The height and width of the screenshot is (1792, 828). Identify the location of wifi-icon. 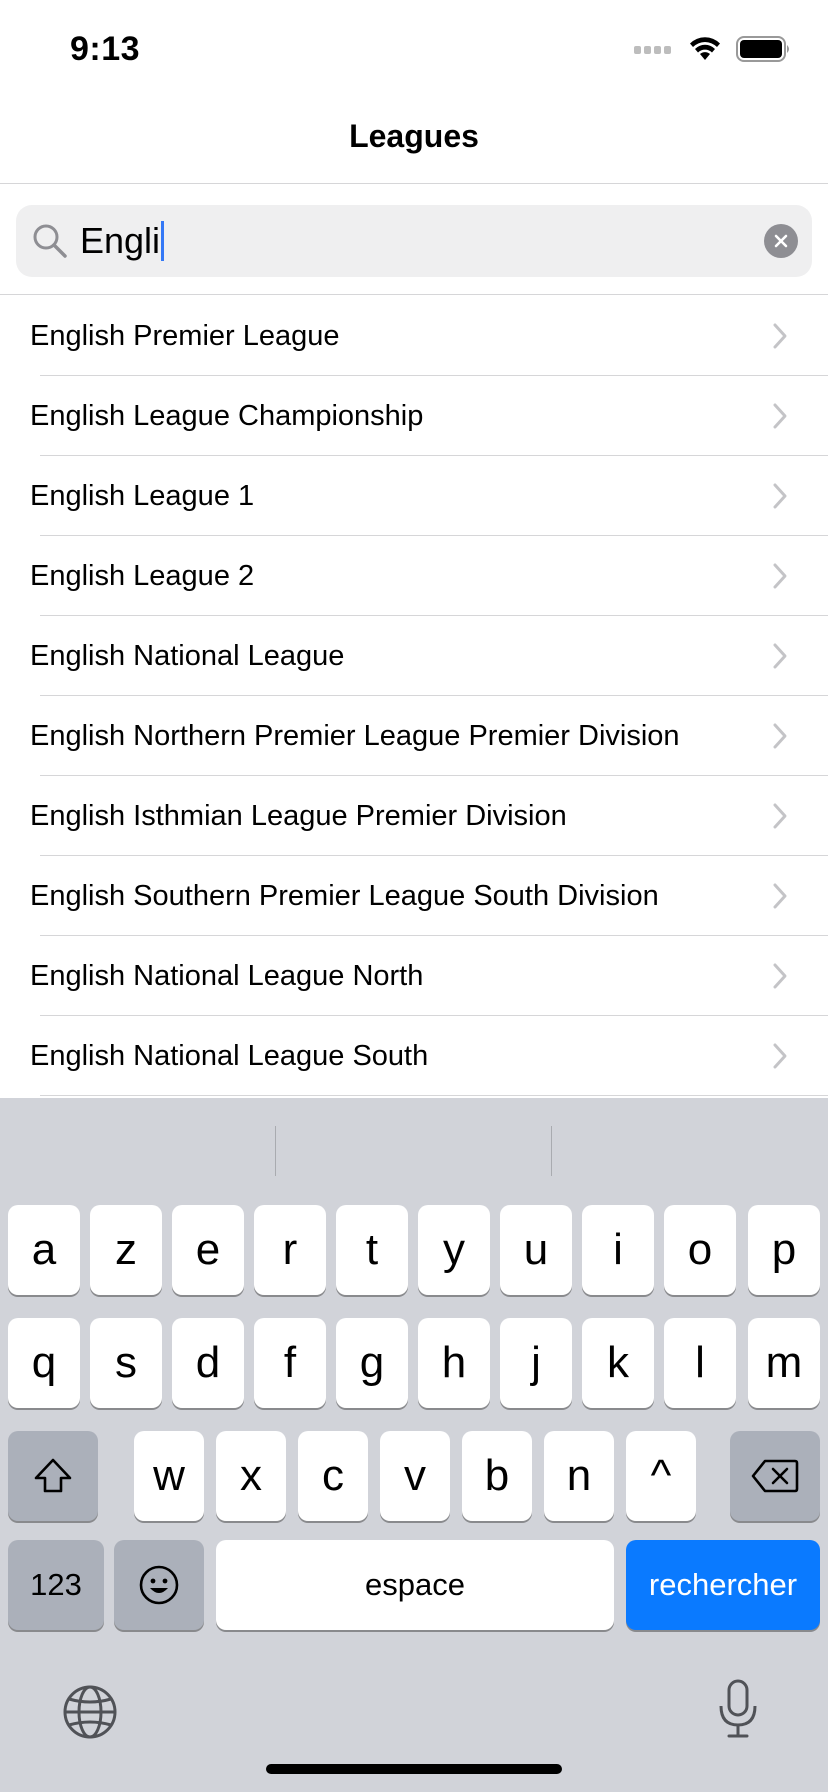
(705, 48).